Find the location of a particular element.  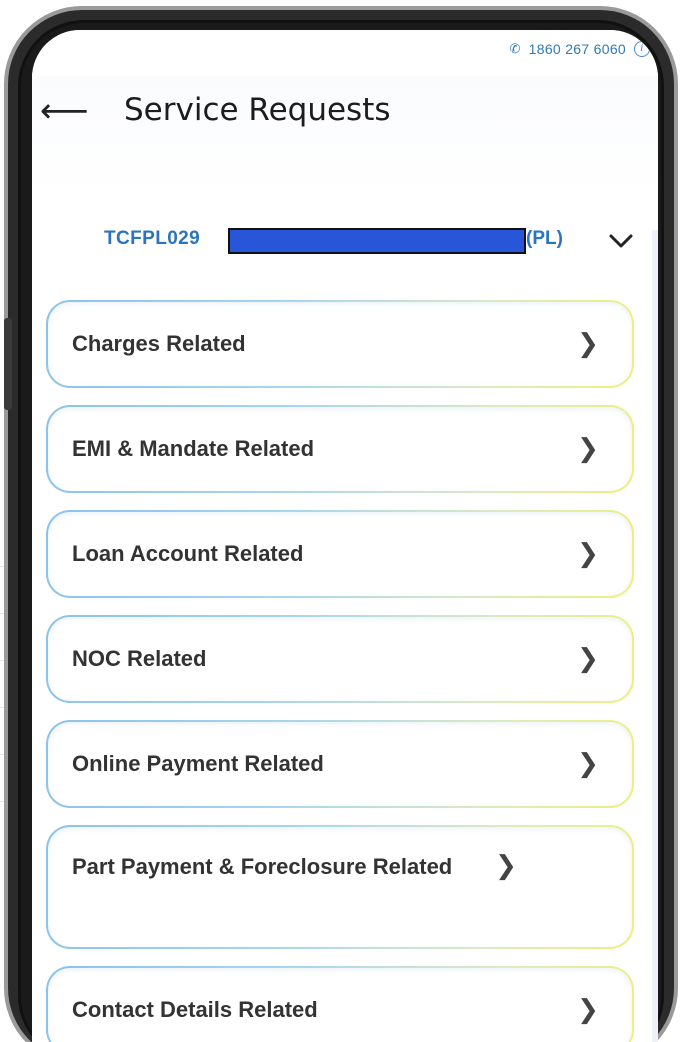

menu-item-loan-account: Loan Account Related ❯ is located at coordinates (340, 554).